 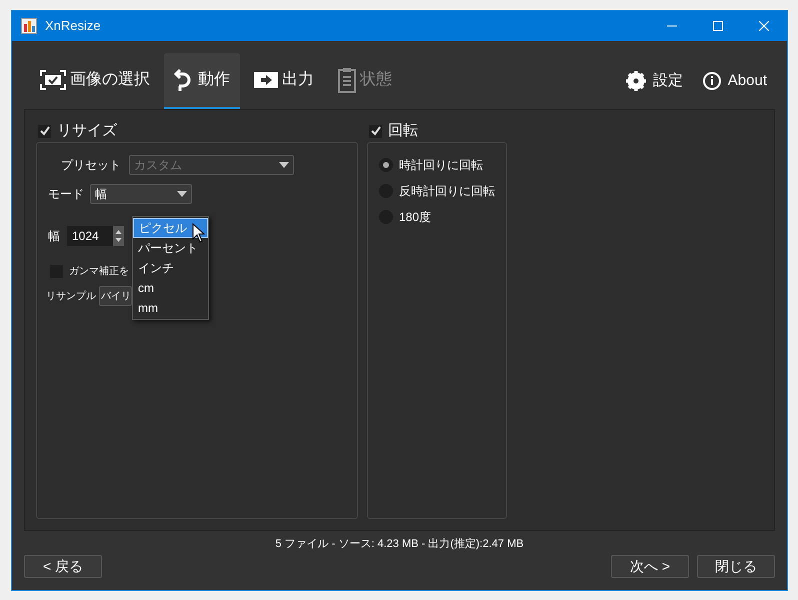 I want to click on cursor-icon, so click(x=198, y=233).